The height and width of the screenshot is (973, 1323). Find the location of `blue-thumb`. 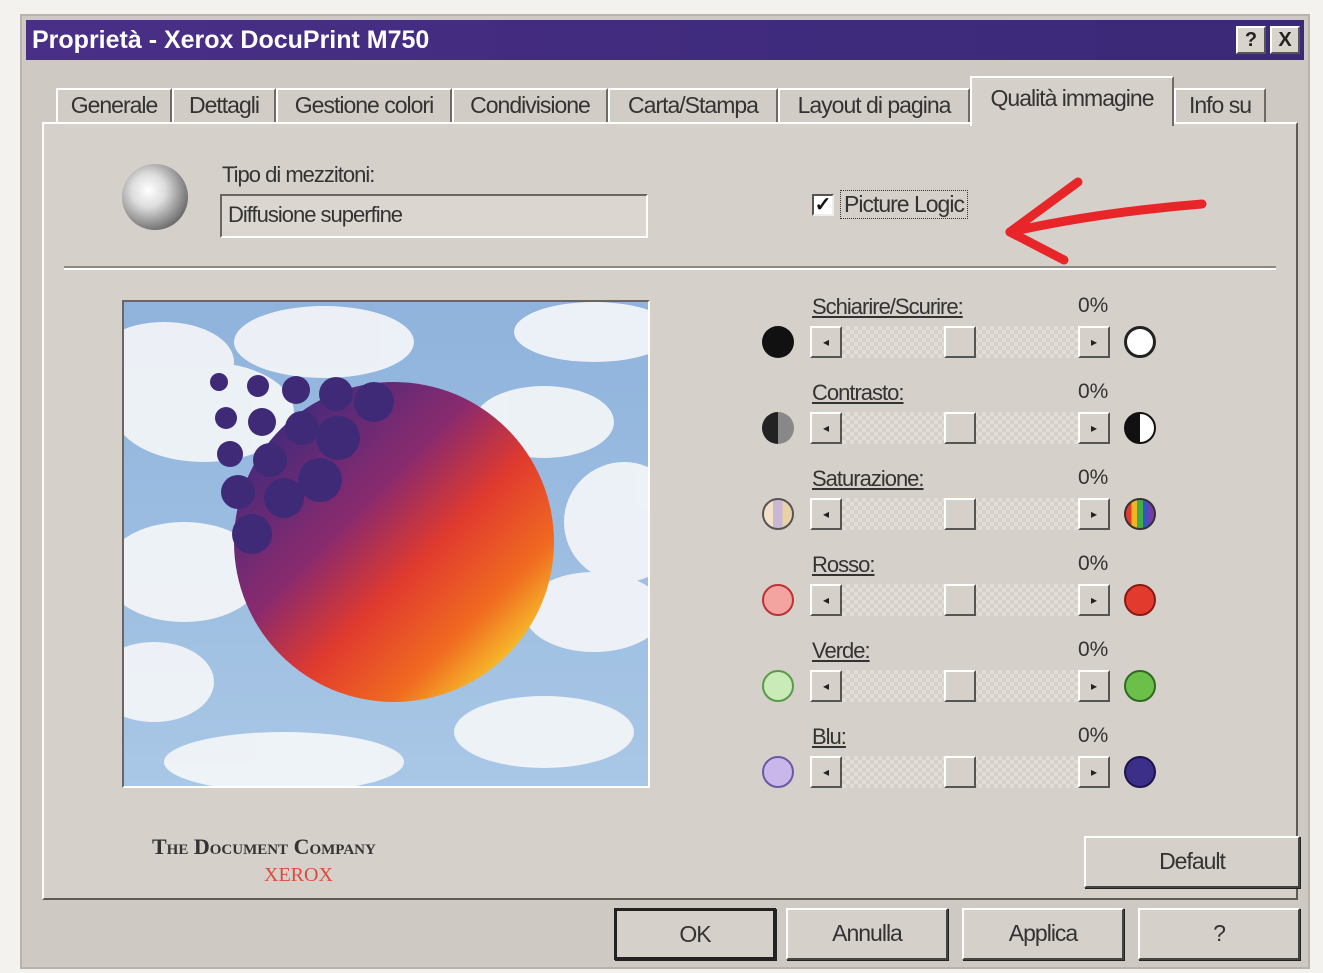

blue-thumb is located at coordinates (960, 772).